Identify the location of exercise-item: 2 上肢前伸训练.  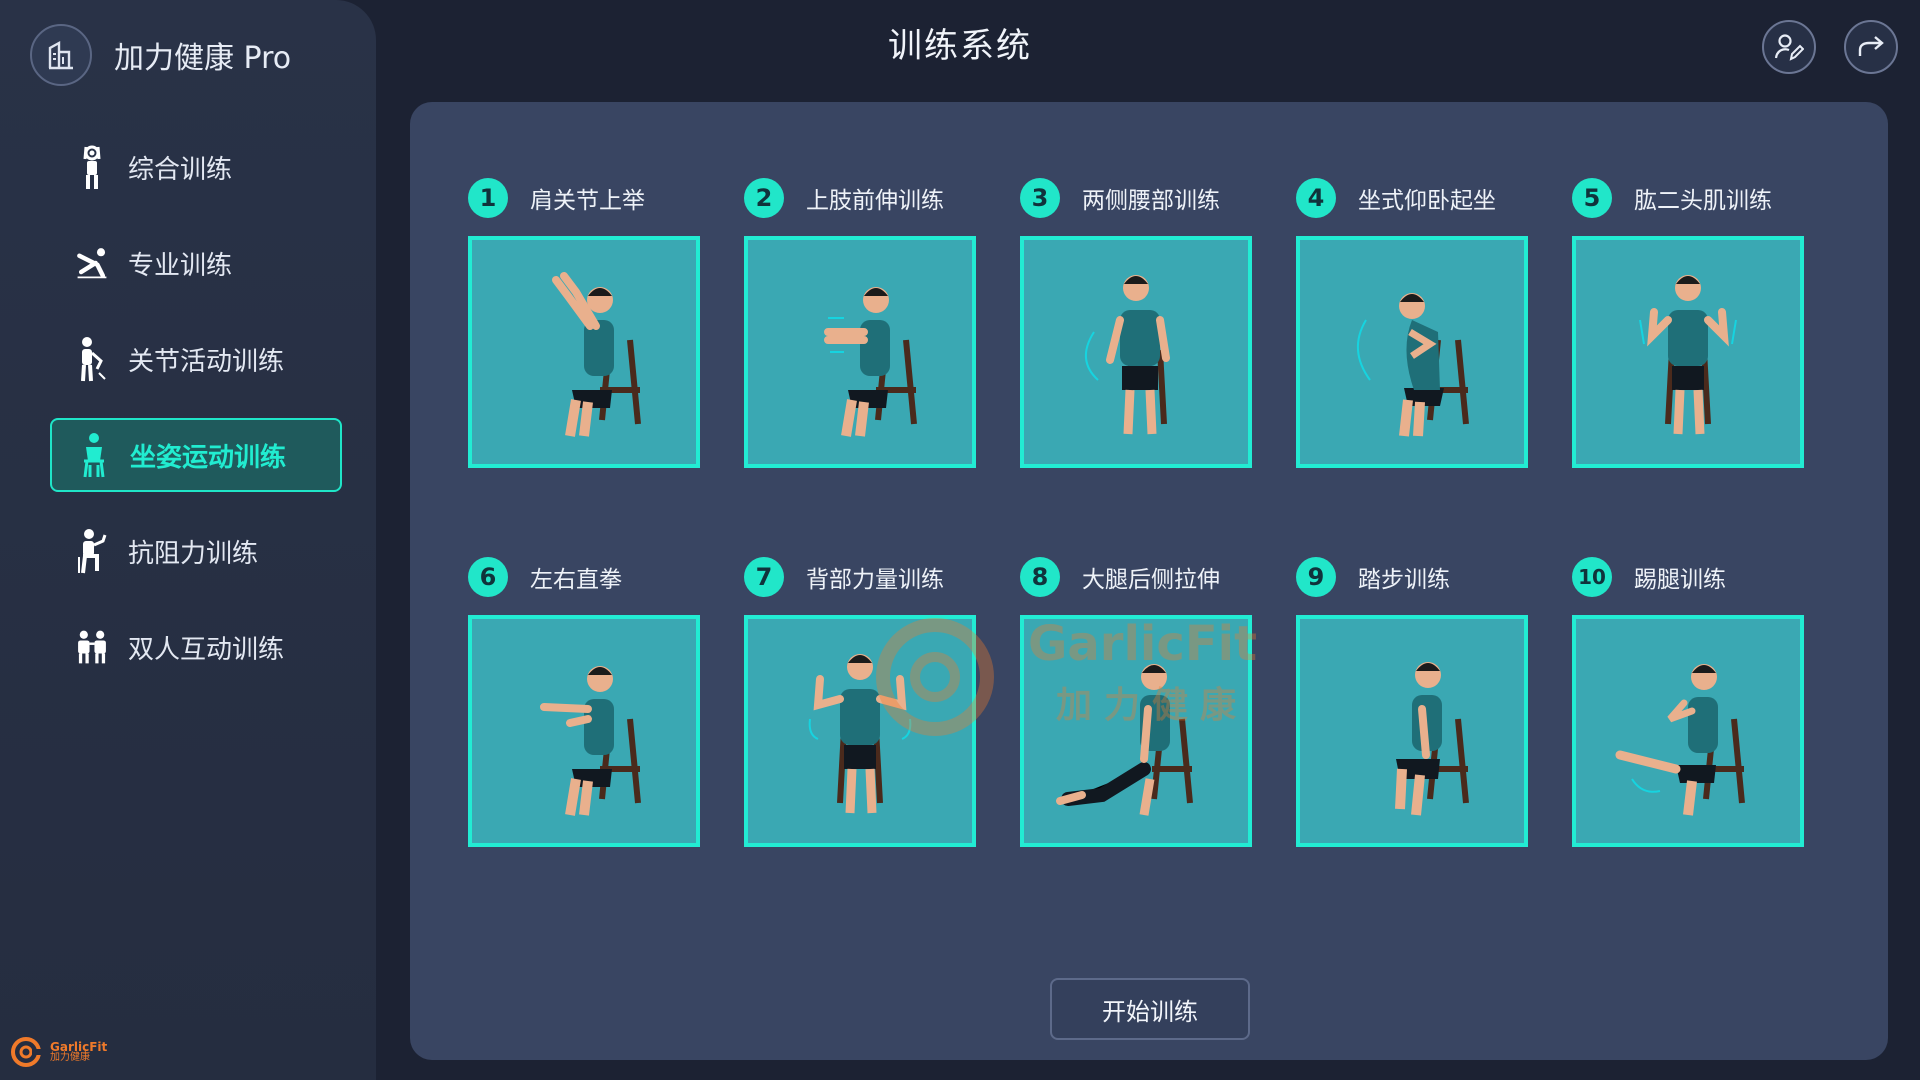
(860, 322).